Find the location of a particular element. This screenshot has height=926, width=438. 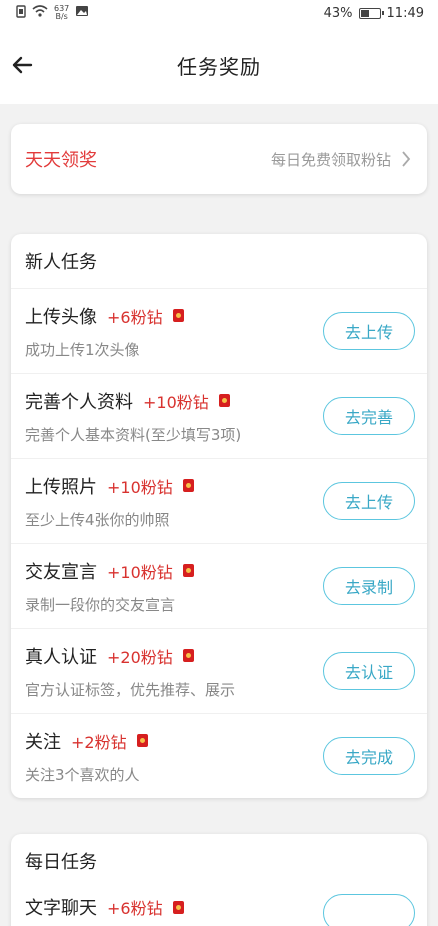

status-right: 43% 11:49 is located at coordinates (374, 13).